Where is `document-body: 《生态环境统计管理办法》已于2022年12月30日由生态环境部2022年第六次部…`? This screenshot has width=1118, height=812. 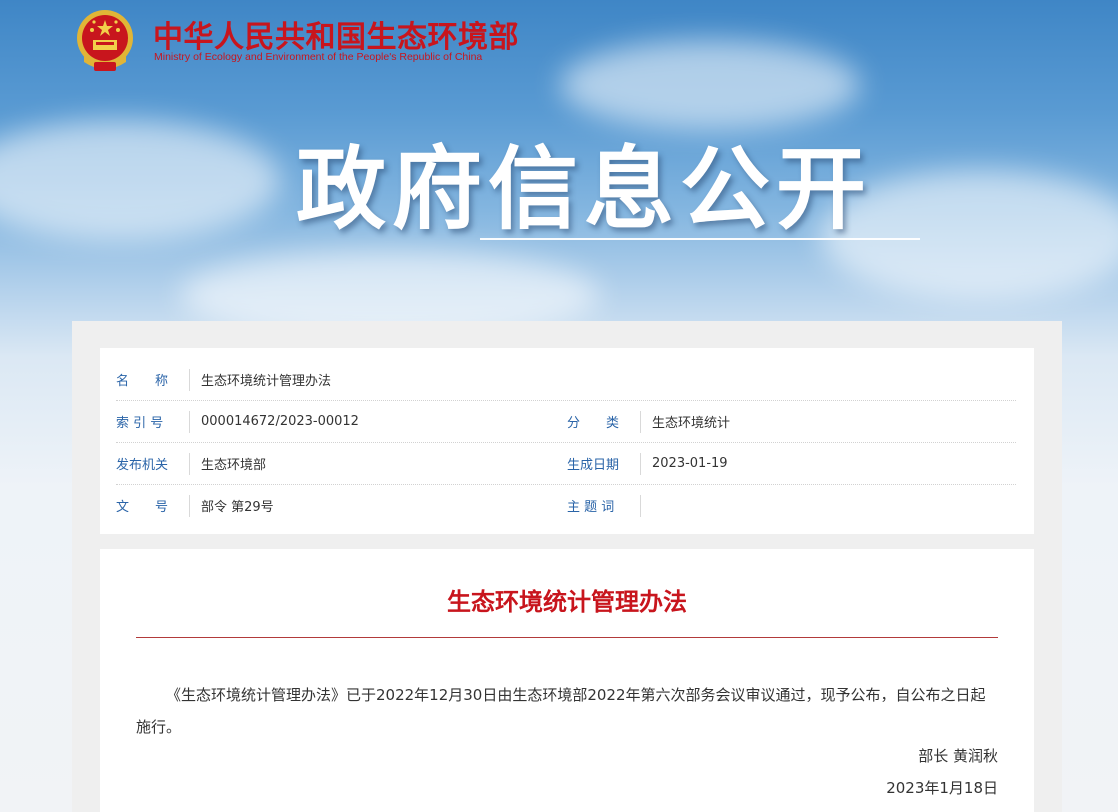 document-body: 《生态环境统计管理办法》已于2022年12月30日由生态环境部2022年第六次部… is located at coordinates (561, 711).